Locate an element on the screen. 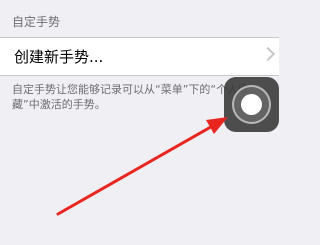  assistive-touch-button is located at coordinates (251, 104).